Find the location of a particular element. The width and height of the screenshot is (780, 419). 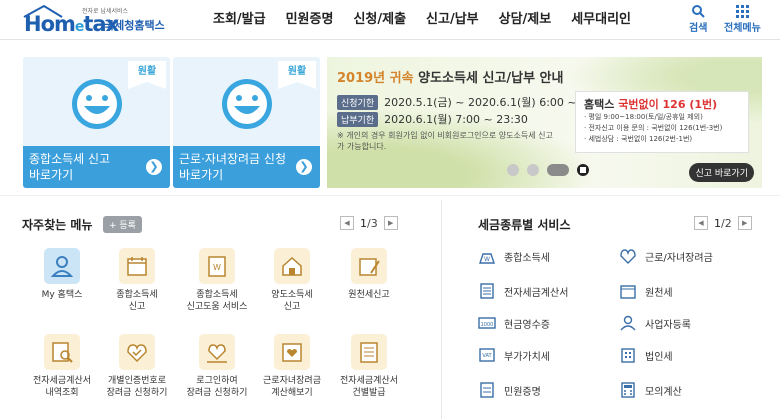

frequent-menu-item: 종합소득세 신고 is located at coordinates (137, 280).